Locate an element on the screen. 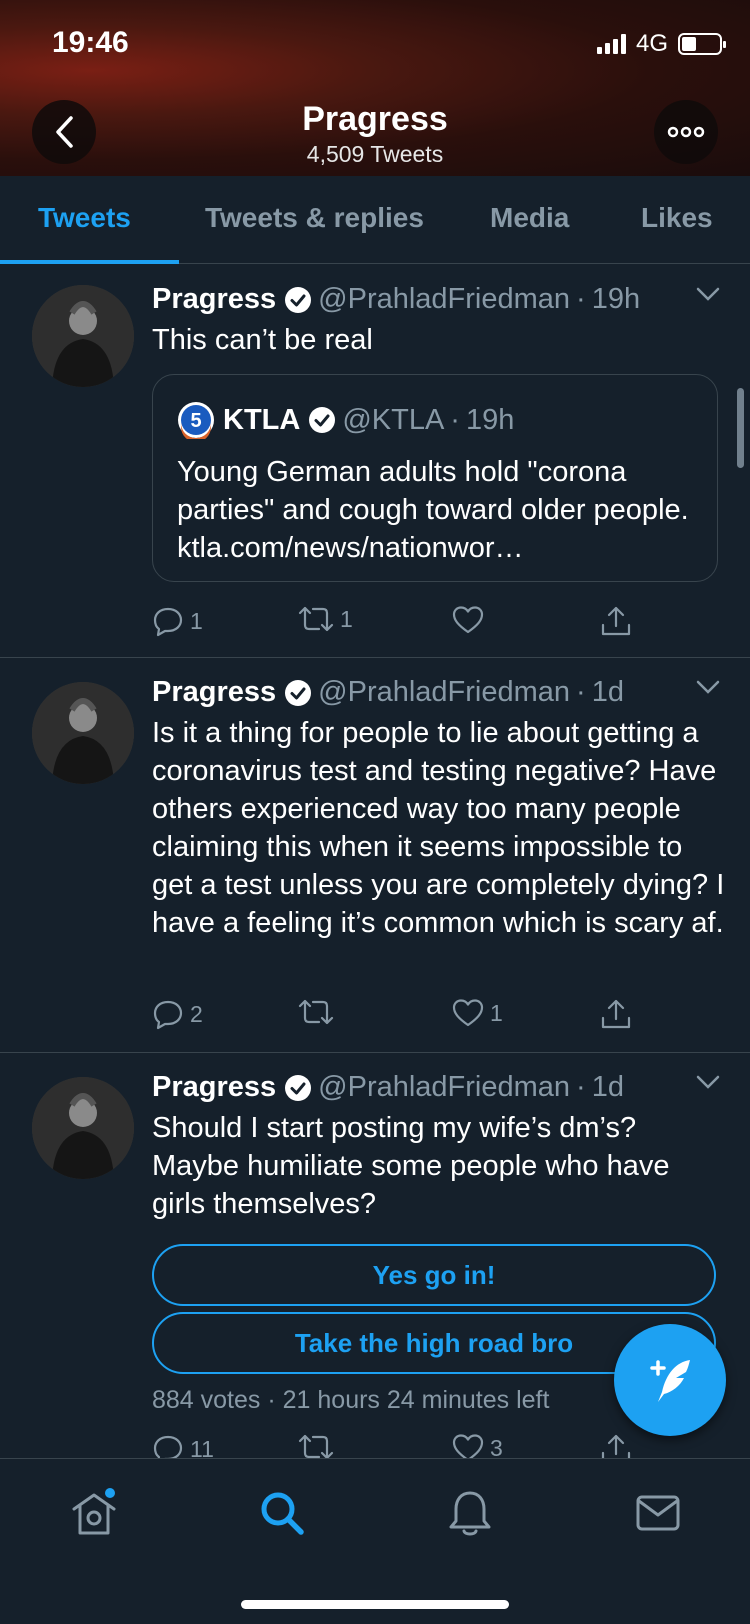 The image size is (750, 1624). tweet-count: 4,509 Tweets is located at coordinates (375, 154).